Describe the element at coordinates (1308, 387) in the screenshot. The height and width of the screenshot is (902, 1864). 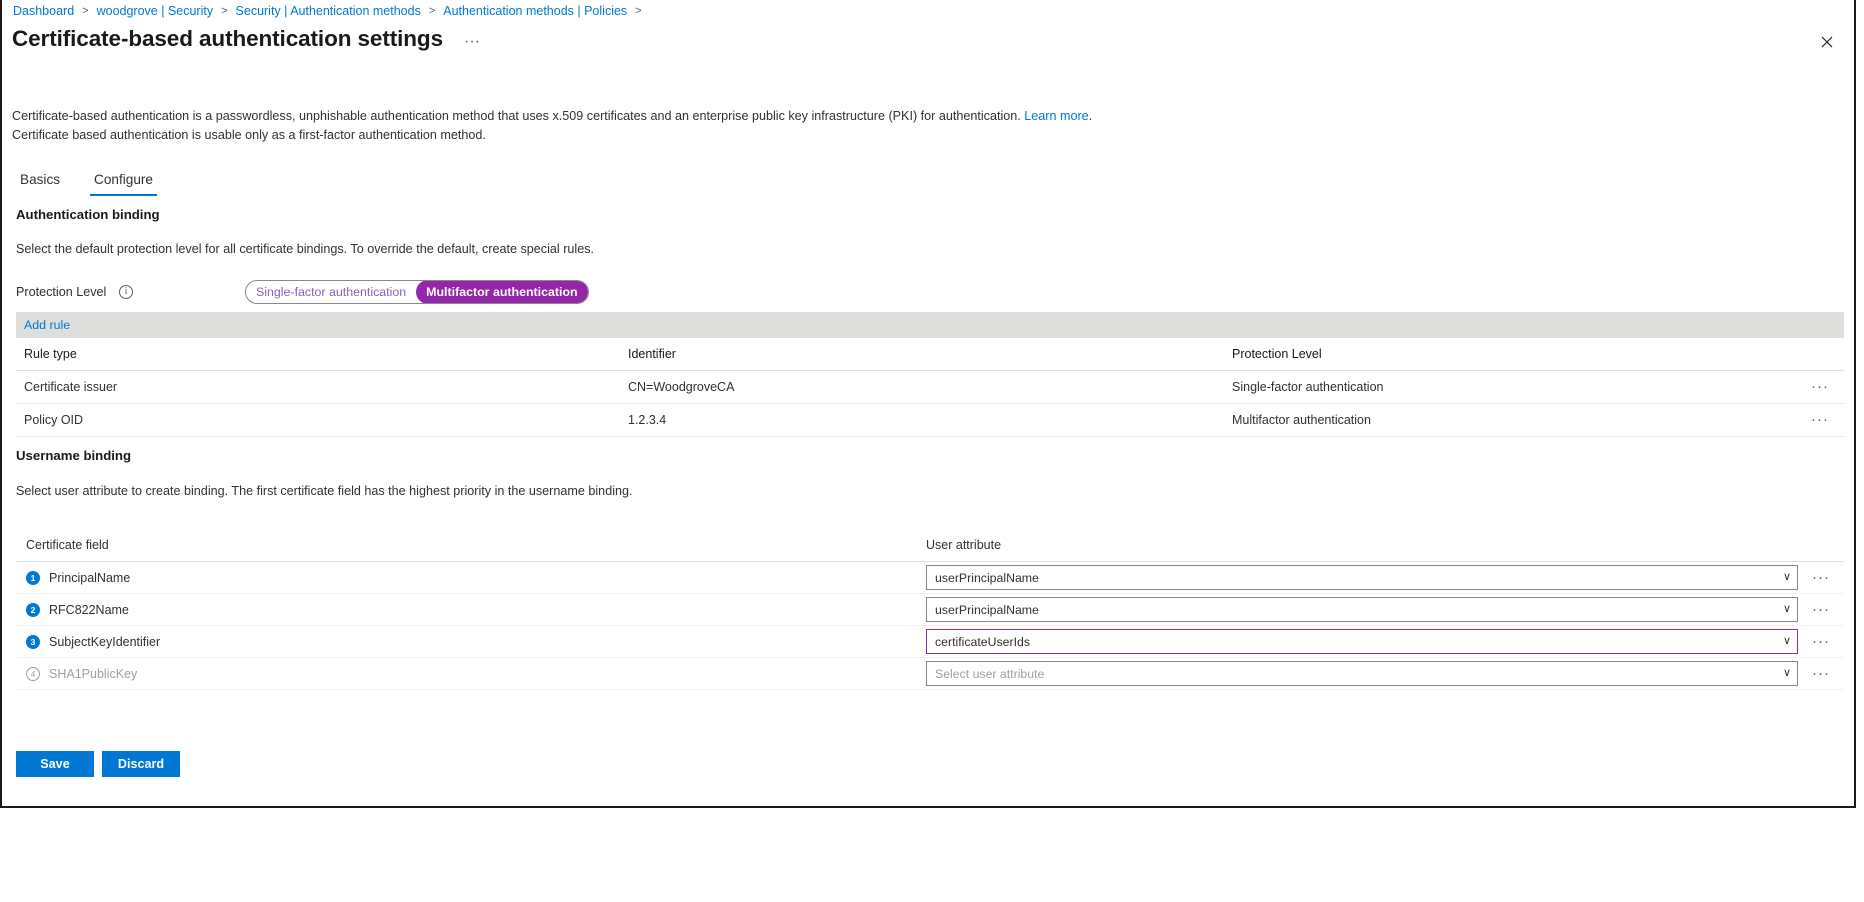
I see `cell-protection-level: Single-factor authentication` at that location.